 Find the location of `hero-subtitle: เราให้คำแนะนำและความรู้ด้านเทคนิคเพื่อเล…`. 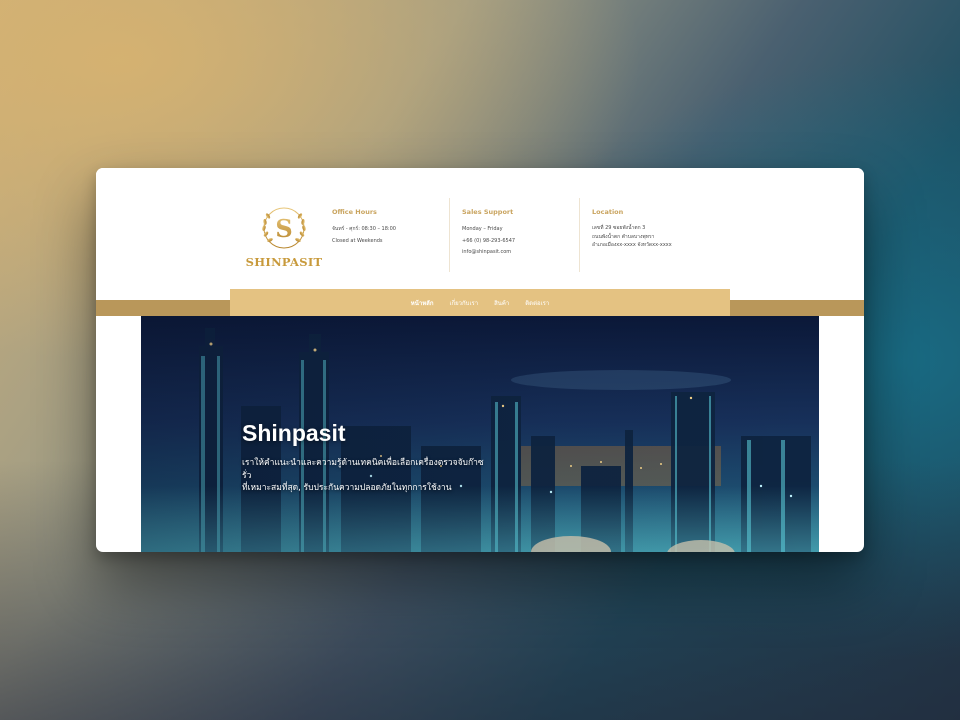

hero-subtitle: เราให้คำแนะนำและความรู้ด้านเทคนิคเพื่อเล… is located at coordinates (367, 476).